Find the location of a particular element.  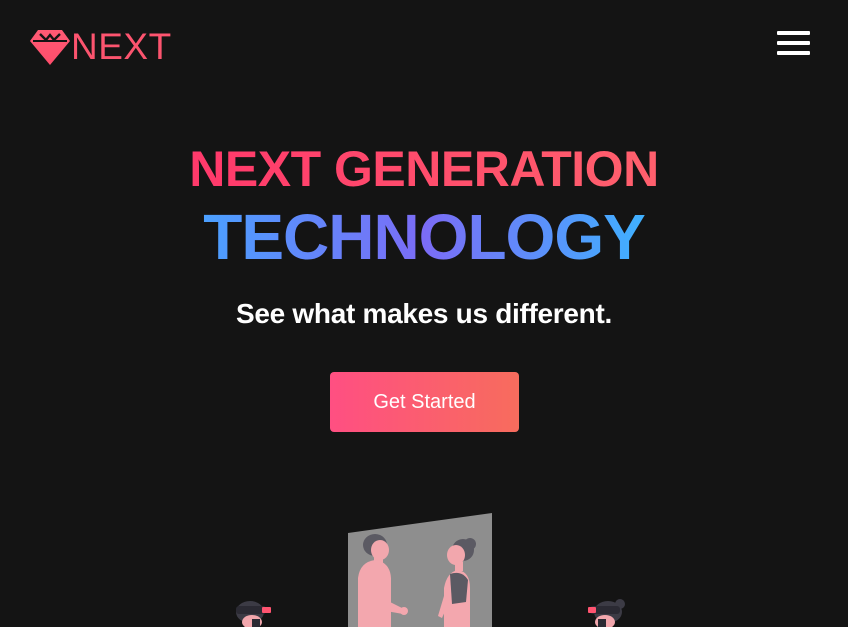

menu-bar-bottom is located at coordinates (793, 53).